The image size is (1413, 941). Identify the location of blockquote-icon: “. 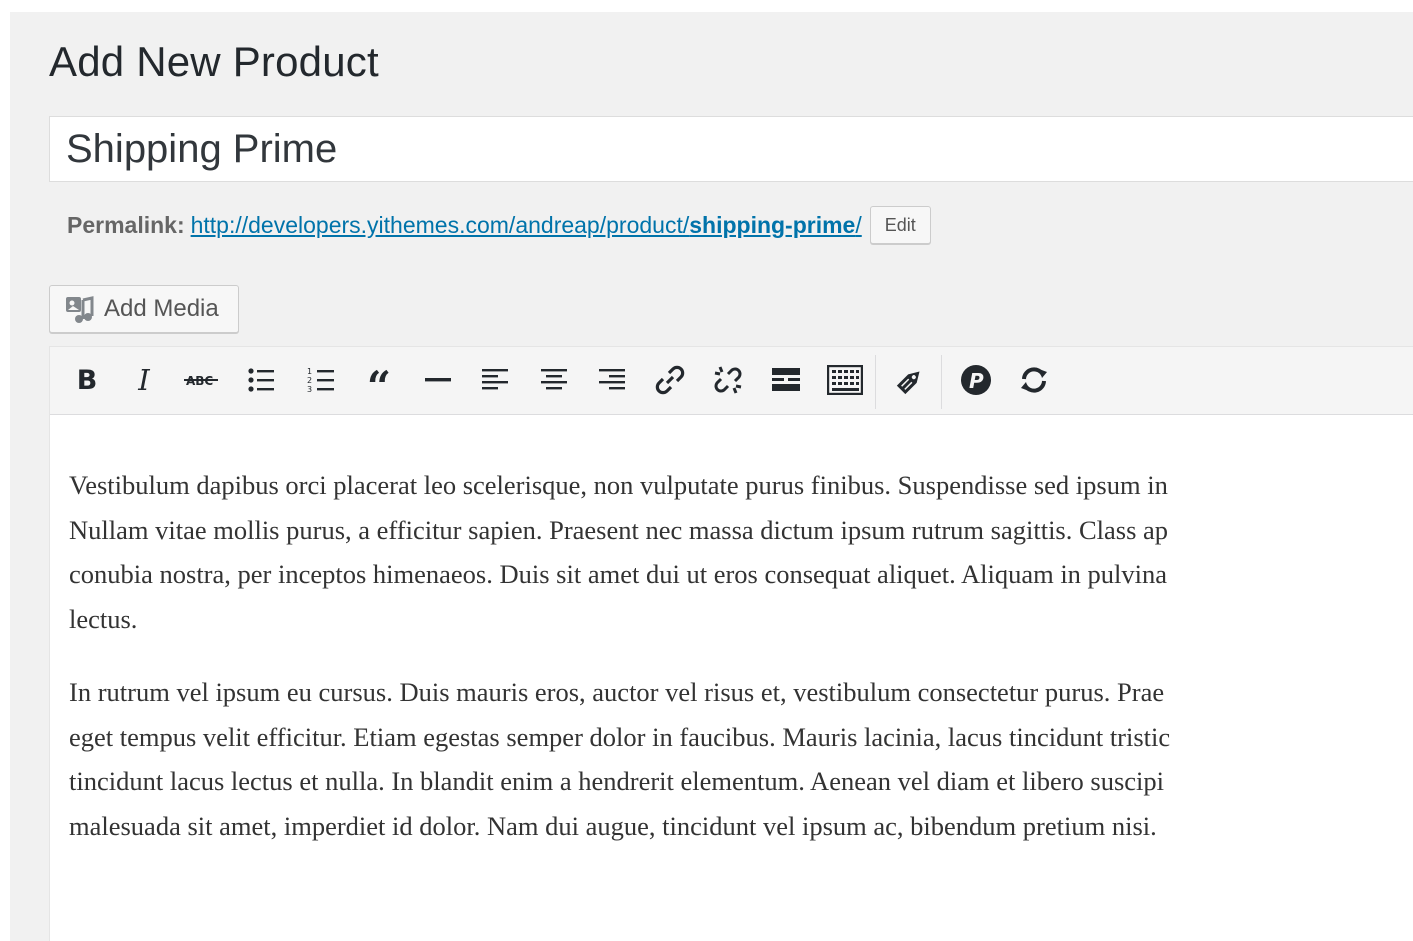
(379, 384).